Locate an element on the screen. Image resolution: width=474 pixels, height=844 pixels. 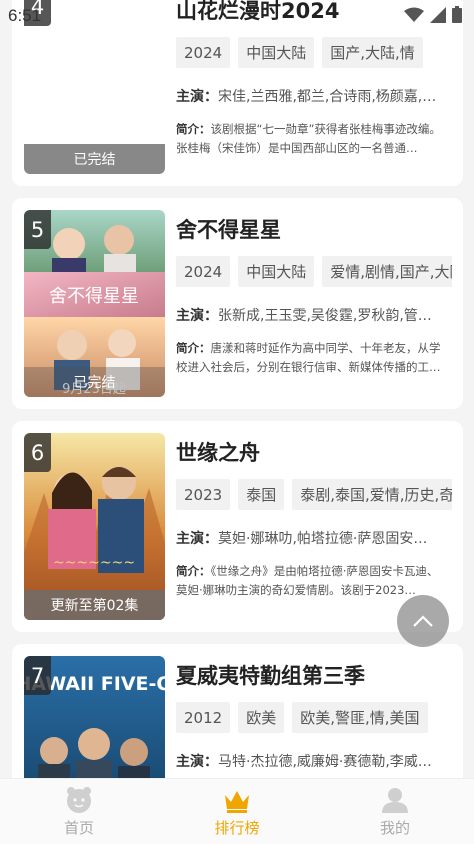
person-icon is located at coordinates (395, 800).